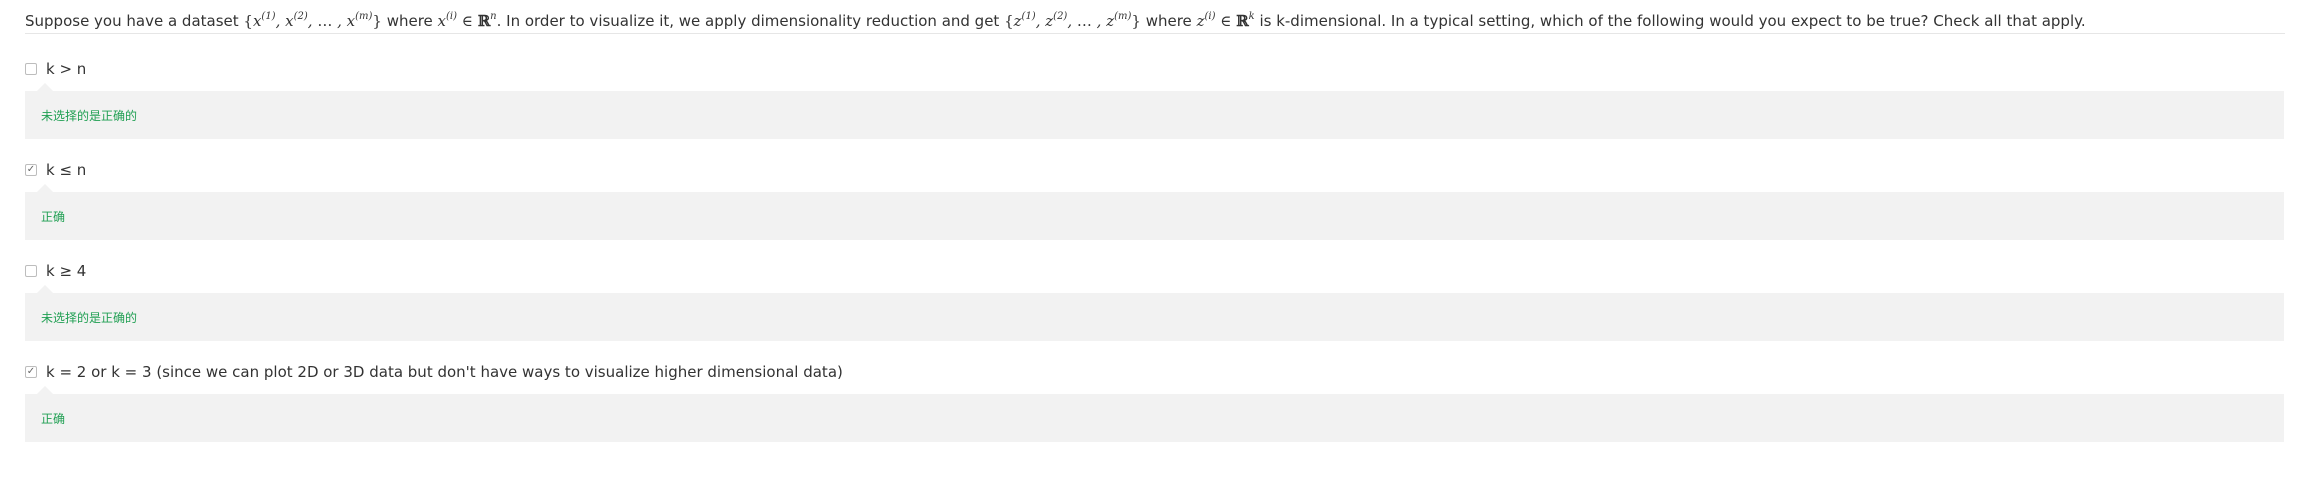  I want to click on option-k-greater-n: k > n, so click(55, 69).